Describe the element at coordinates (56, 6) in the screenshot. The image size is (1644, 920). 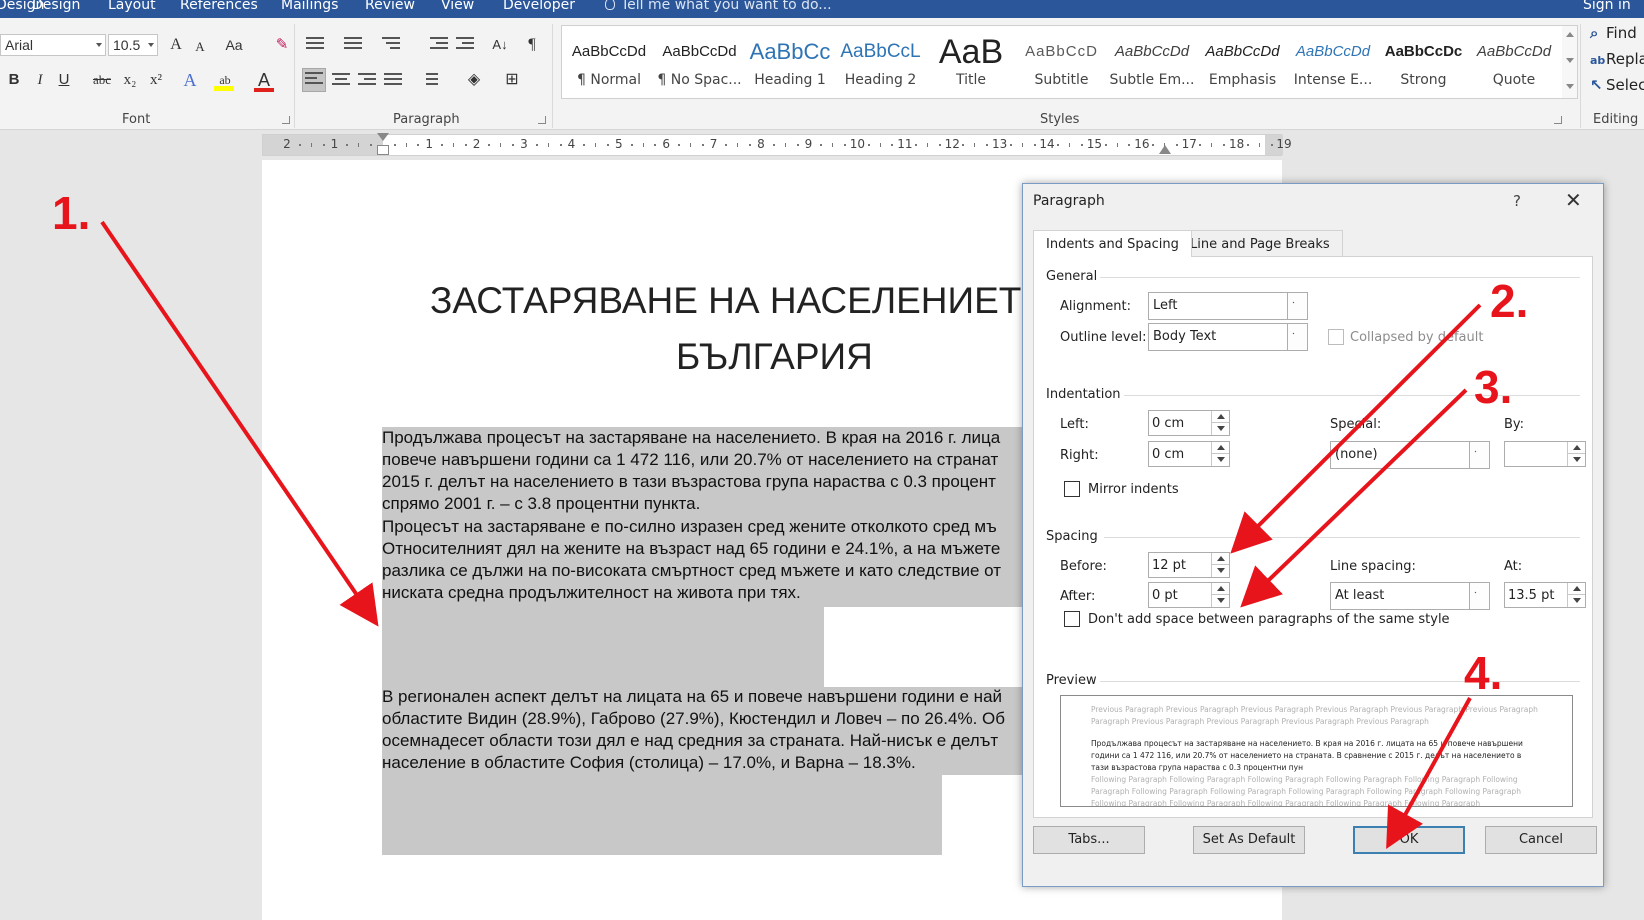
I see `menu-design-tab: Design` at that location.